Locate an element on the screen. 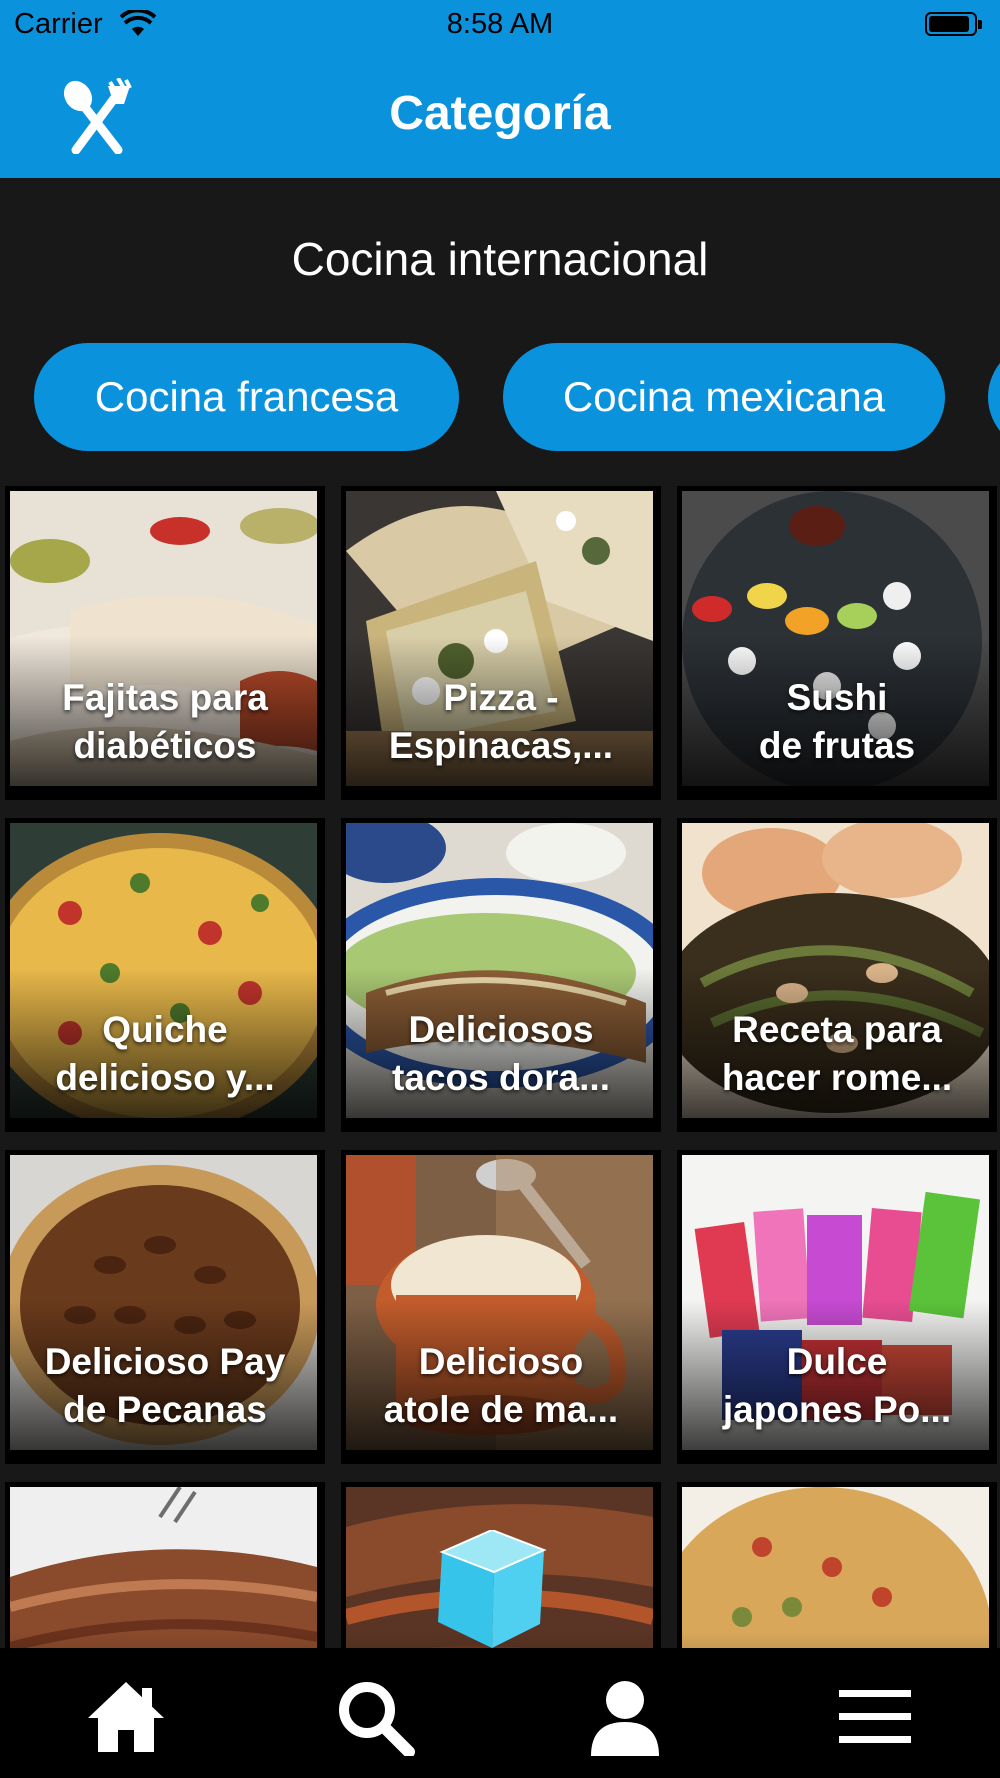  tab-bar is located at coordinates (500, 1713).